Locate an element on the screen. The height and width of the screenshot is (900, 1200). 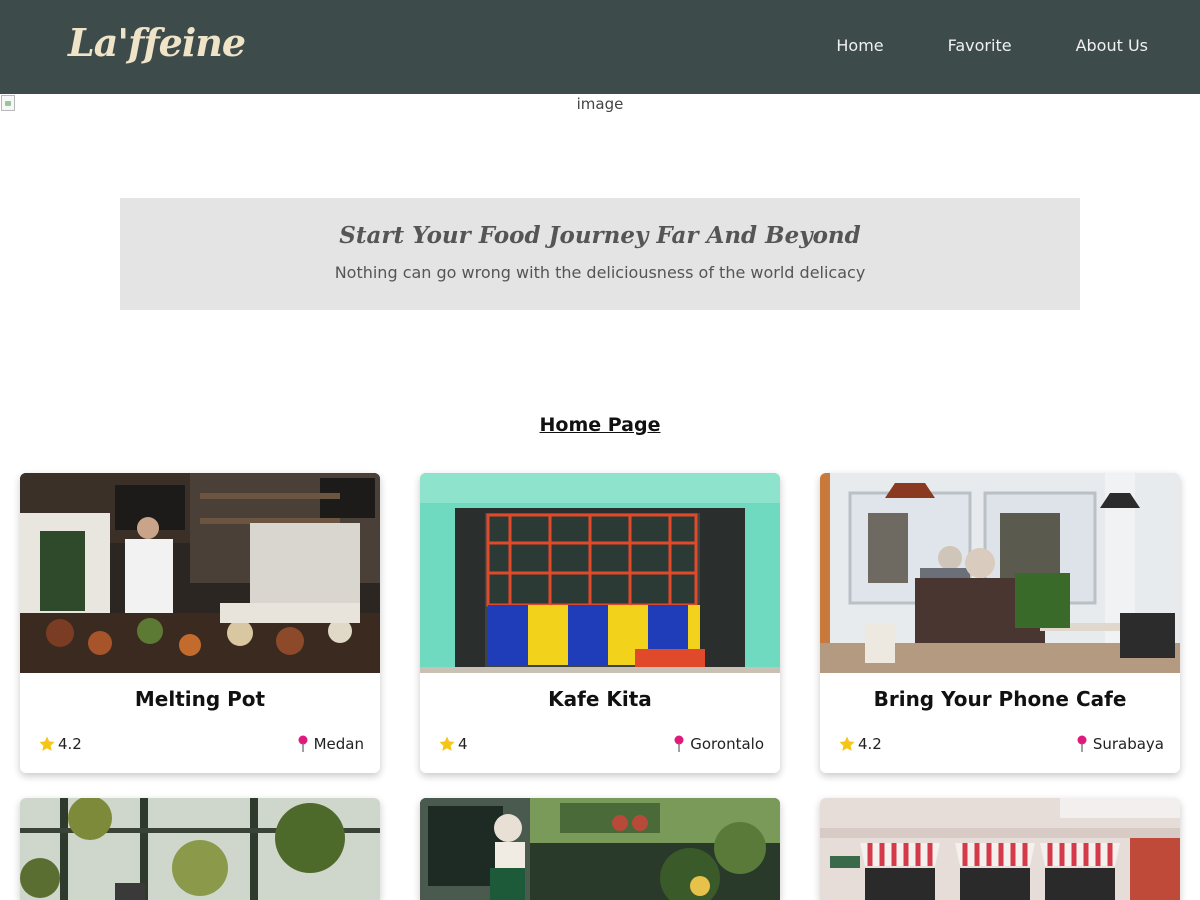
restaurant-name: Kafe Kita is located at coordinates (600, 699).